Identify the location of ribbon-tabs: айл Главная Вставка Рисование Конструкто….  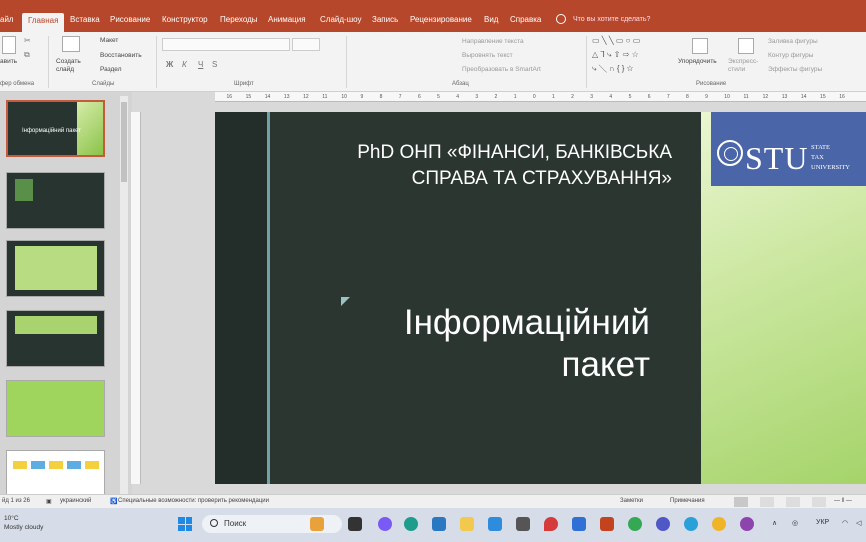
(433, 16).